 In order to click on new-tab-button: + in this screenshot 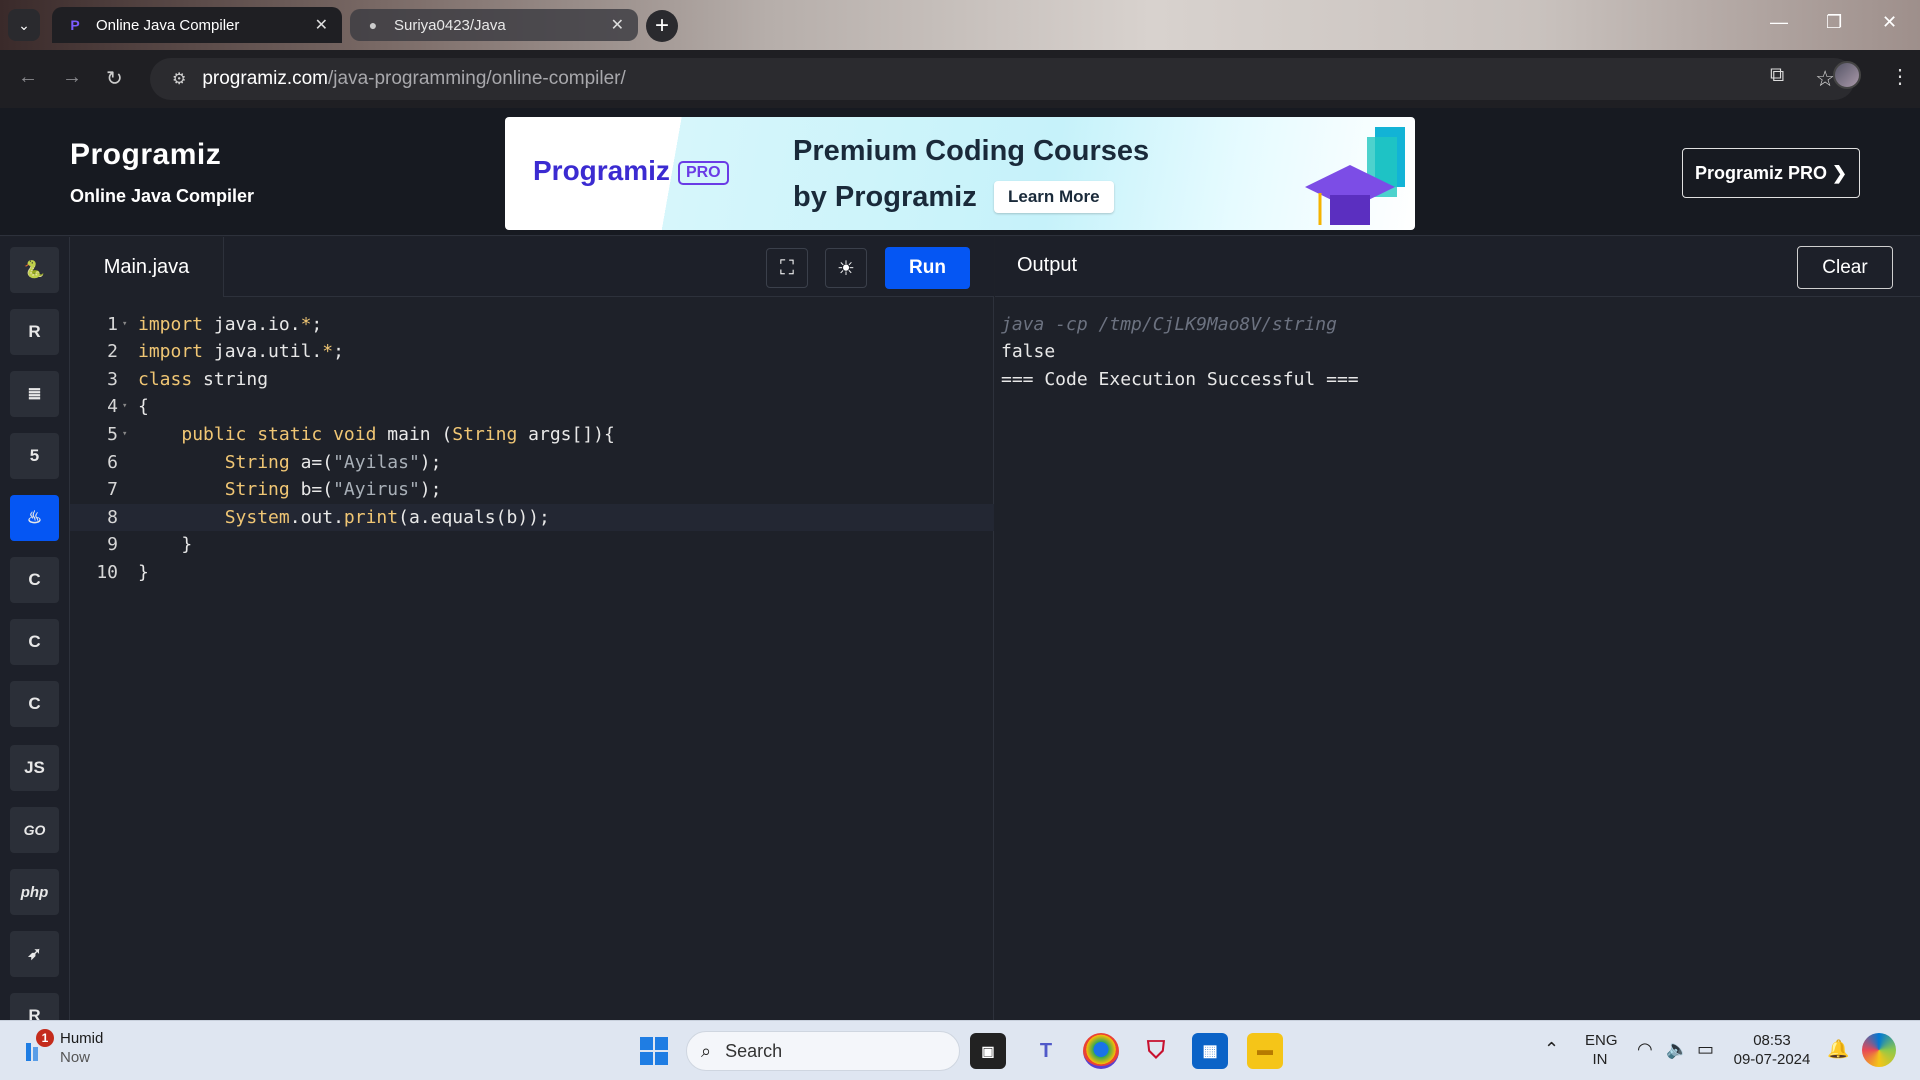, I will do `click(662, 26)`.